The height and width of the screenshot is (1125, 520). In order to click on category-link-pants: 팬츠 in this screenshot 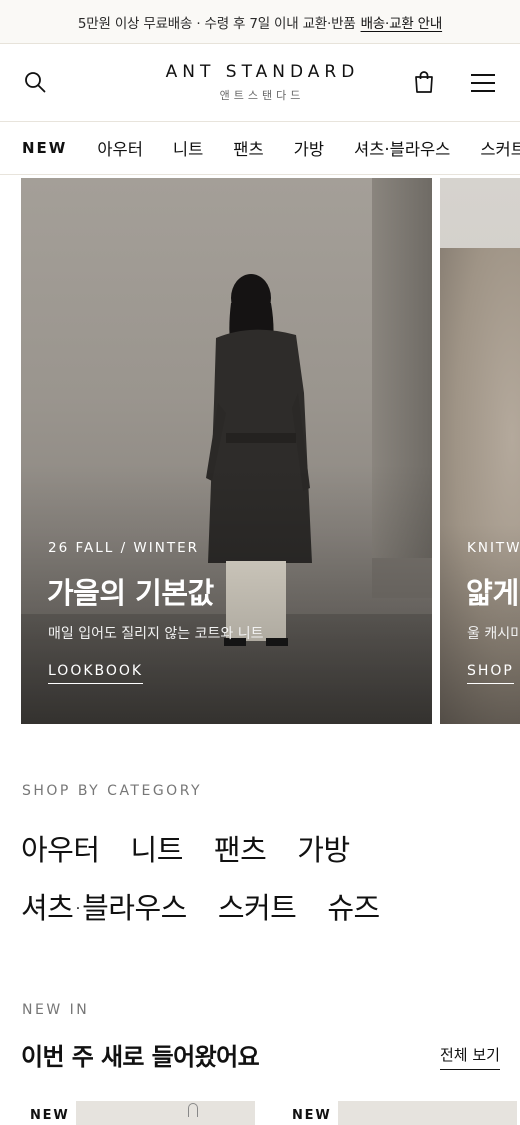, I will do `click(240, 848)`.